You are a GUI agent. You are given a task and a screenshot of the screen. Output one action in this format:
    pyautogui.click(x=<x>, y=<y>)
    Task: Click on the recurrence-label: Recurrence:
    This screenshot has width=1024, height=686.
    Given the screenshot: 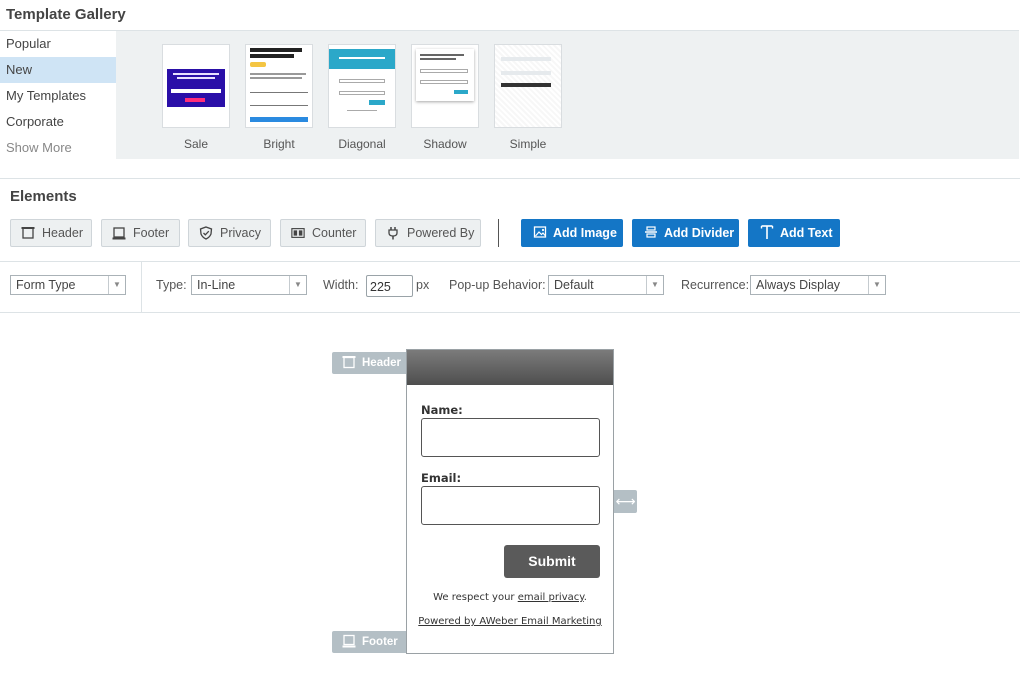 What is the action you would take?
    pyautogui.click(x=715, y=285)
    